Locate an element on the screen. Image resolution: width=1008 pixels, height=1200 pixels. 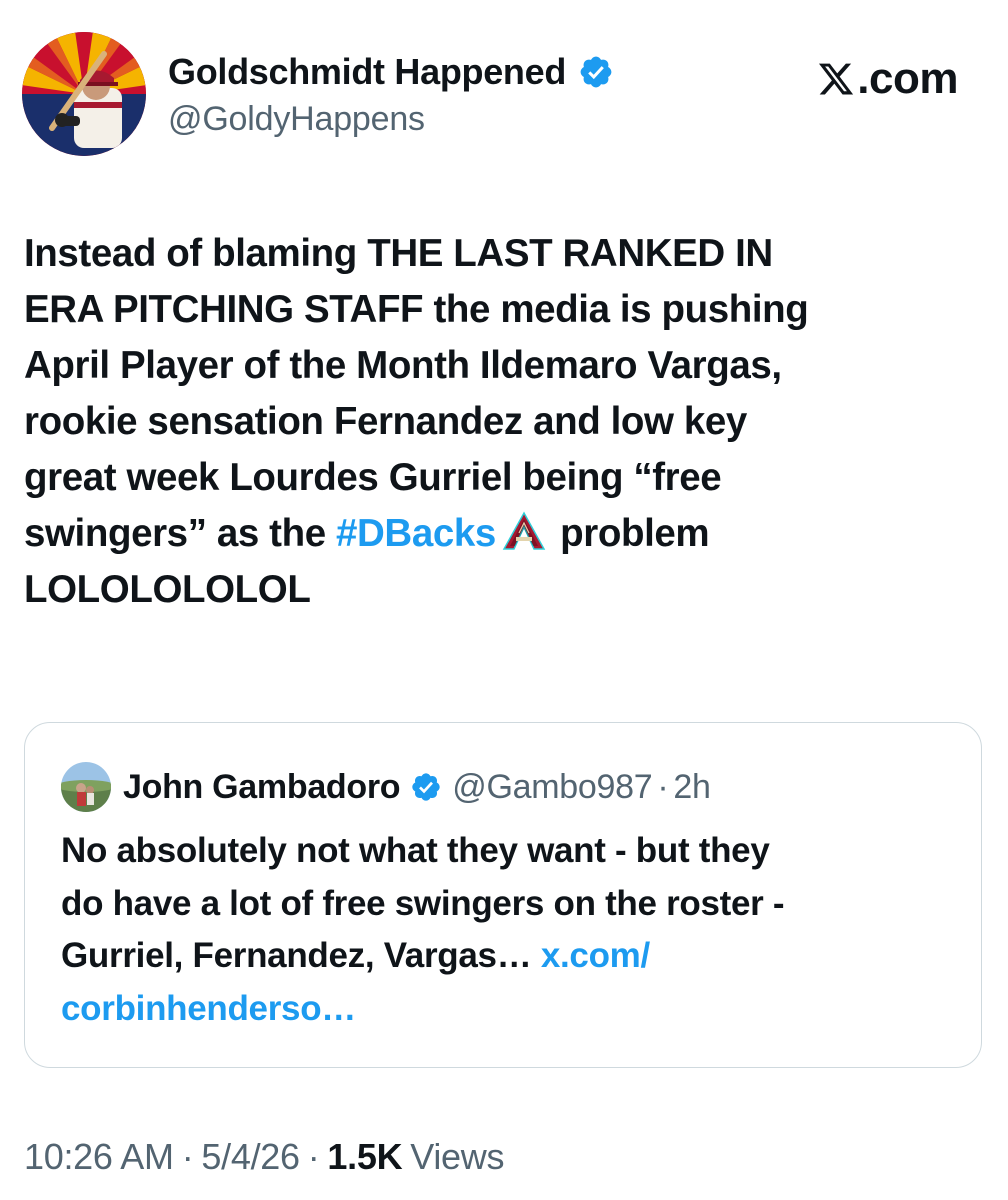
views-count: 1.5K is located at coordinates (365, 1156).